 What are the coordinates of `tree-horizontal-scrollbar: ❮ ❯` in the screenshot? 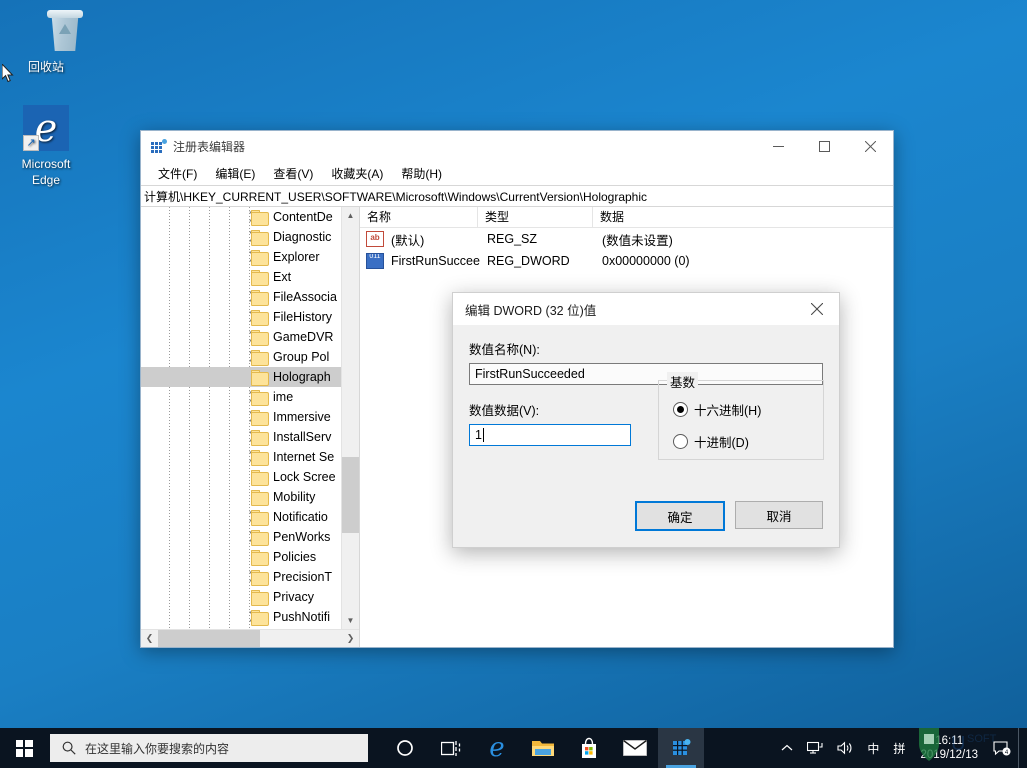 It's located at (250, 638).